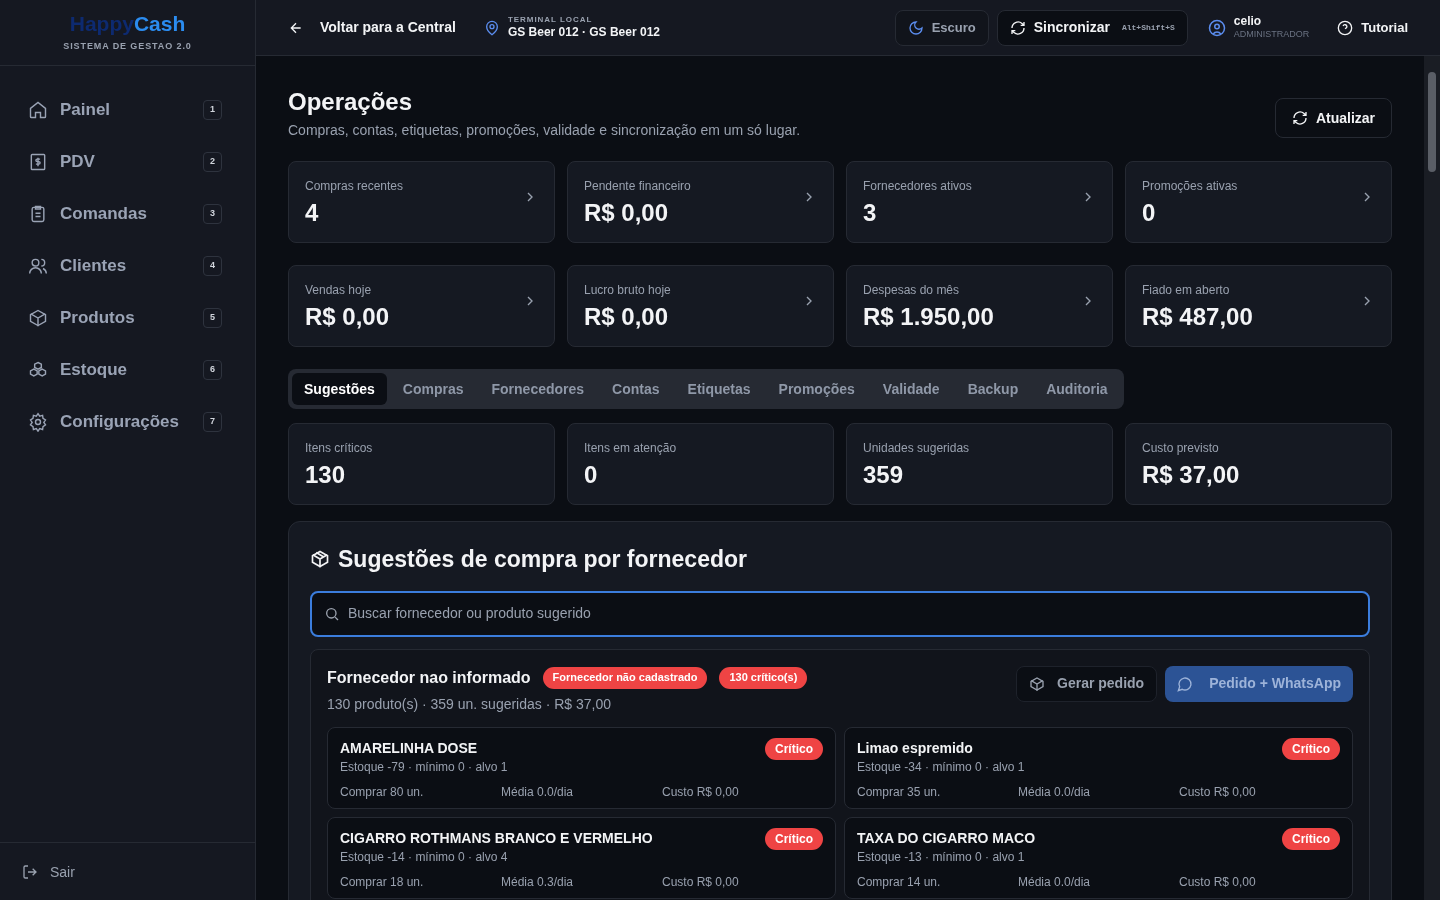 This screenshot has height=900, width=1440. I want to click on package-icon, so click(1037, 683).